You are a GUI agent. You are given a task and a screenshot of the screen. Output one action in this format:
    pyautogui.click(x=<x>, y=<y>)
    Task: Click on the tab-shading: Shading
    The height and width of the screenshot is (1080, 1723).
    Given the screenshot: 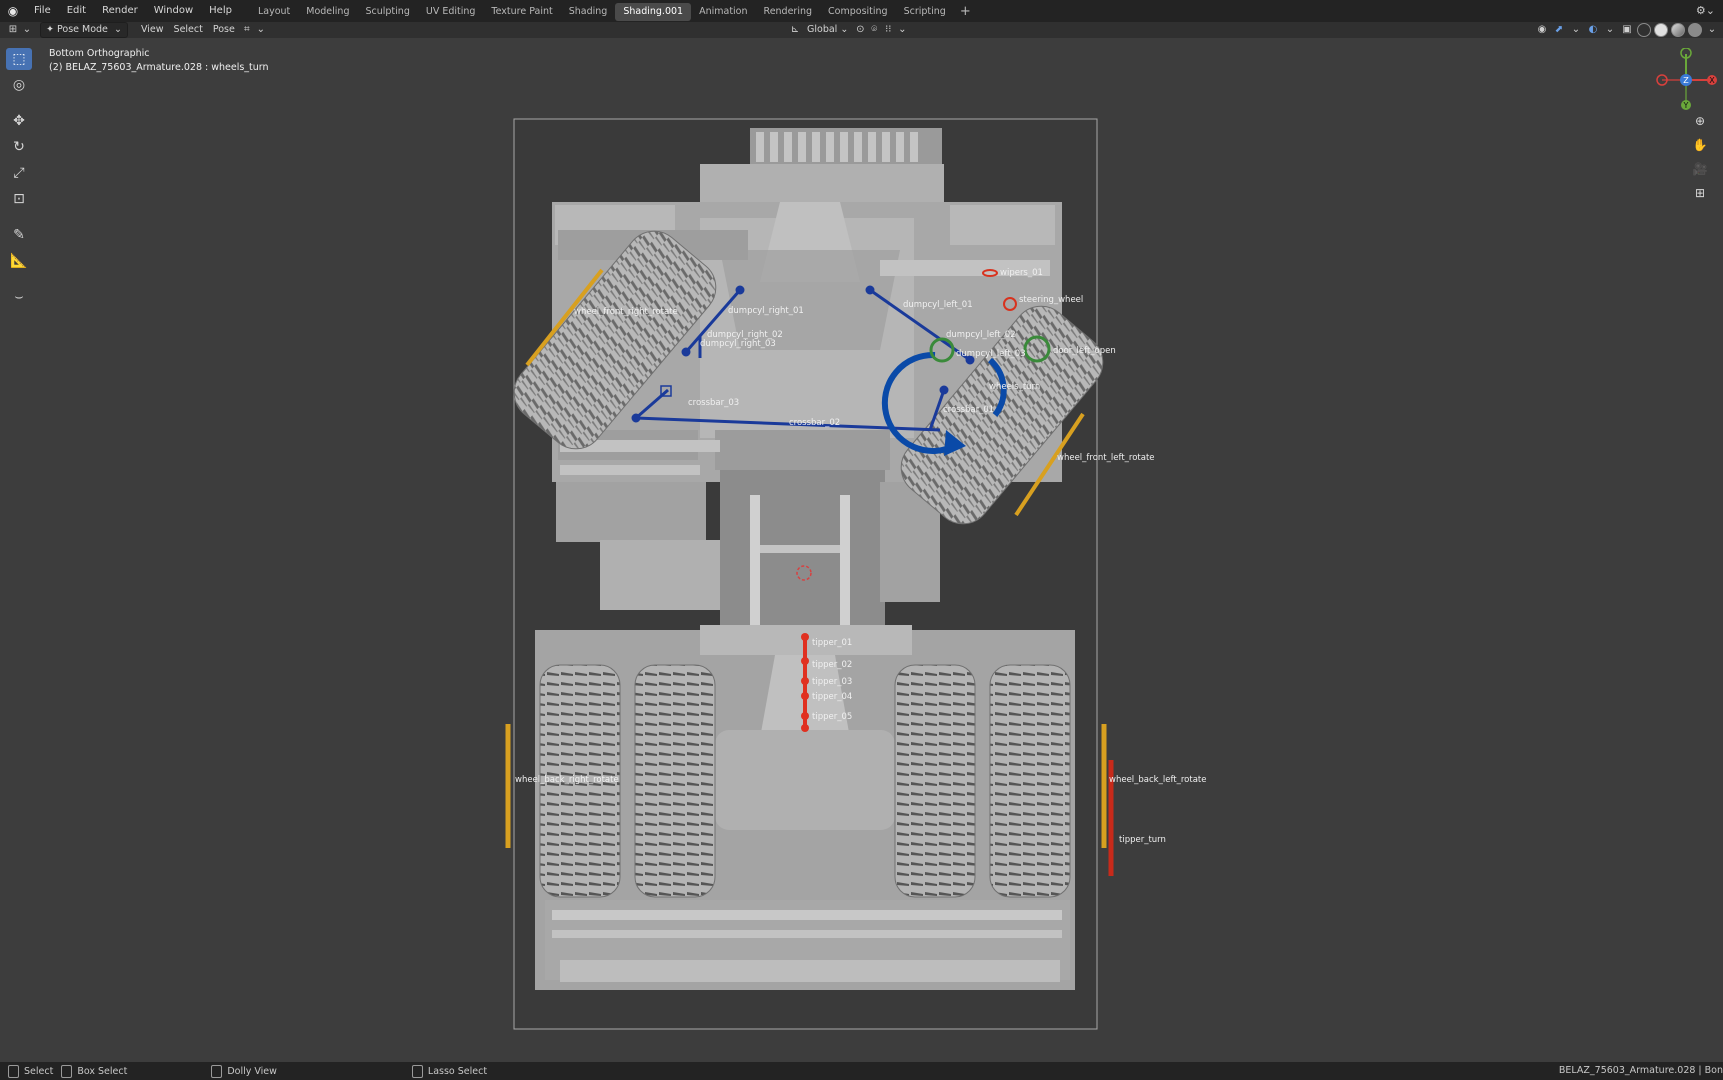 What is the action you would take?
    pyautogui.click(x=588, y=12)
    